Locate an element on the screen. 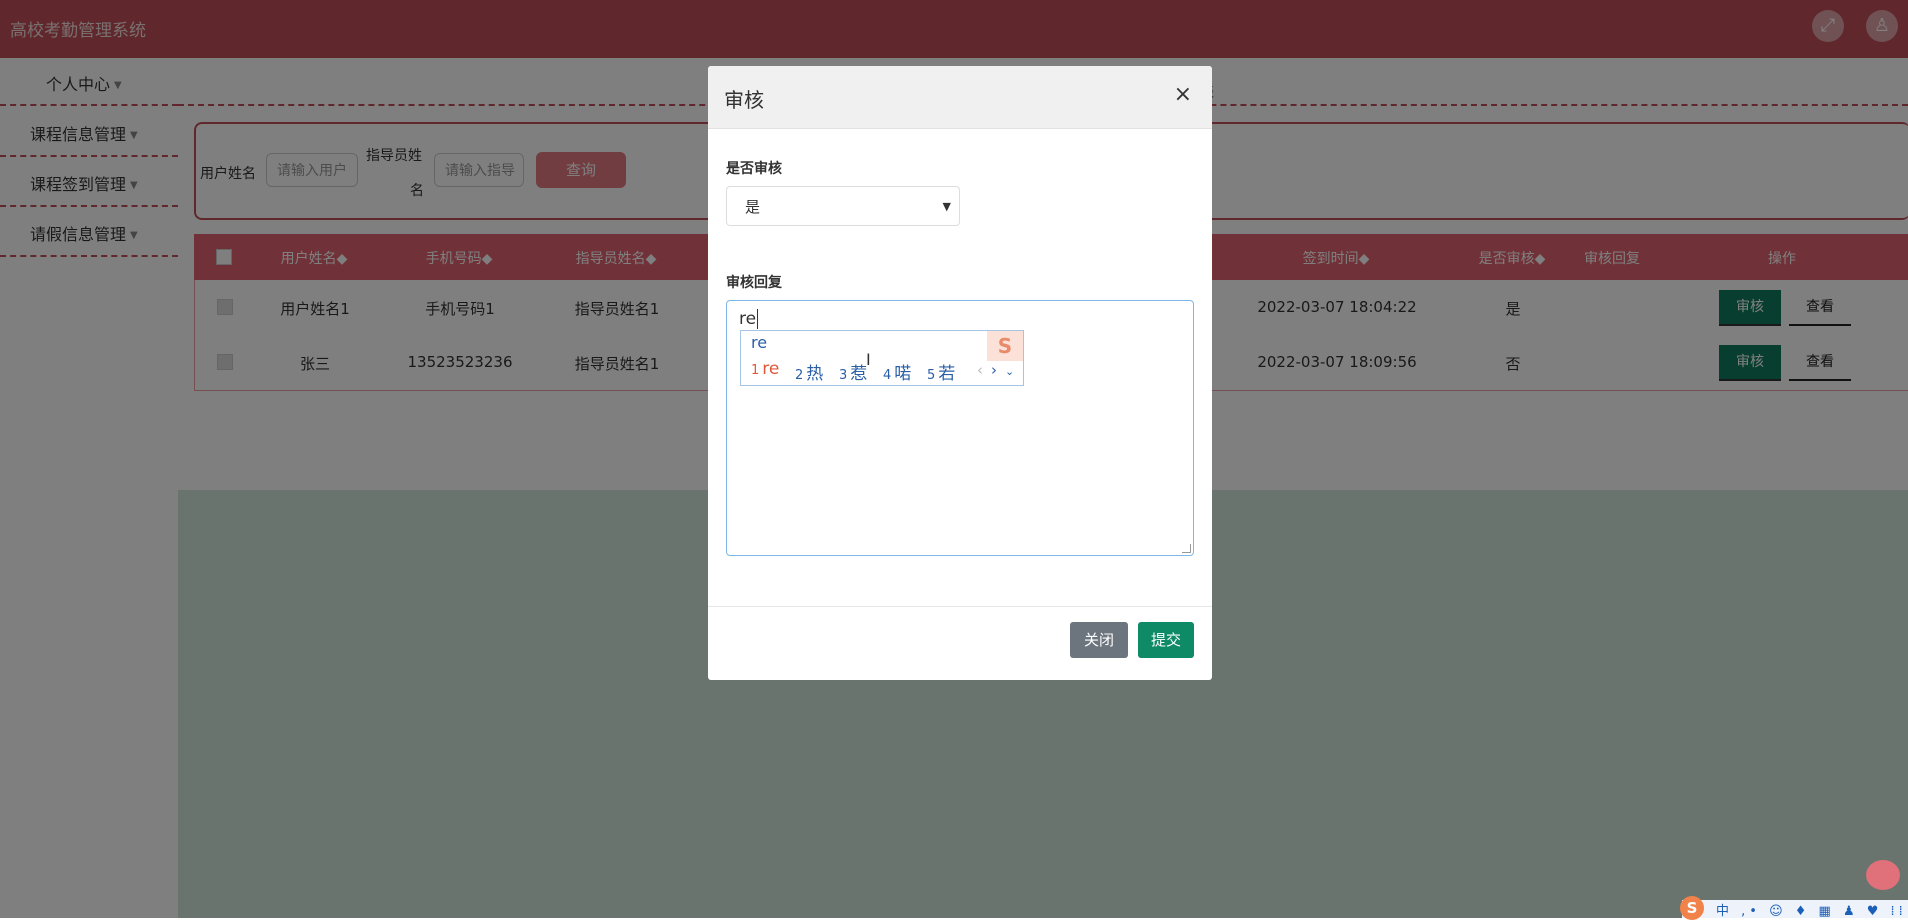 The image size is (1908, 920). next-page-icon: › is located at coordinates (994, 370).